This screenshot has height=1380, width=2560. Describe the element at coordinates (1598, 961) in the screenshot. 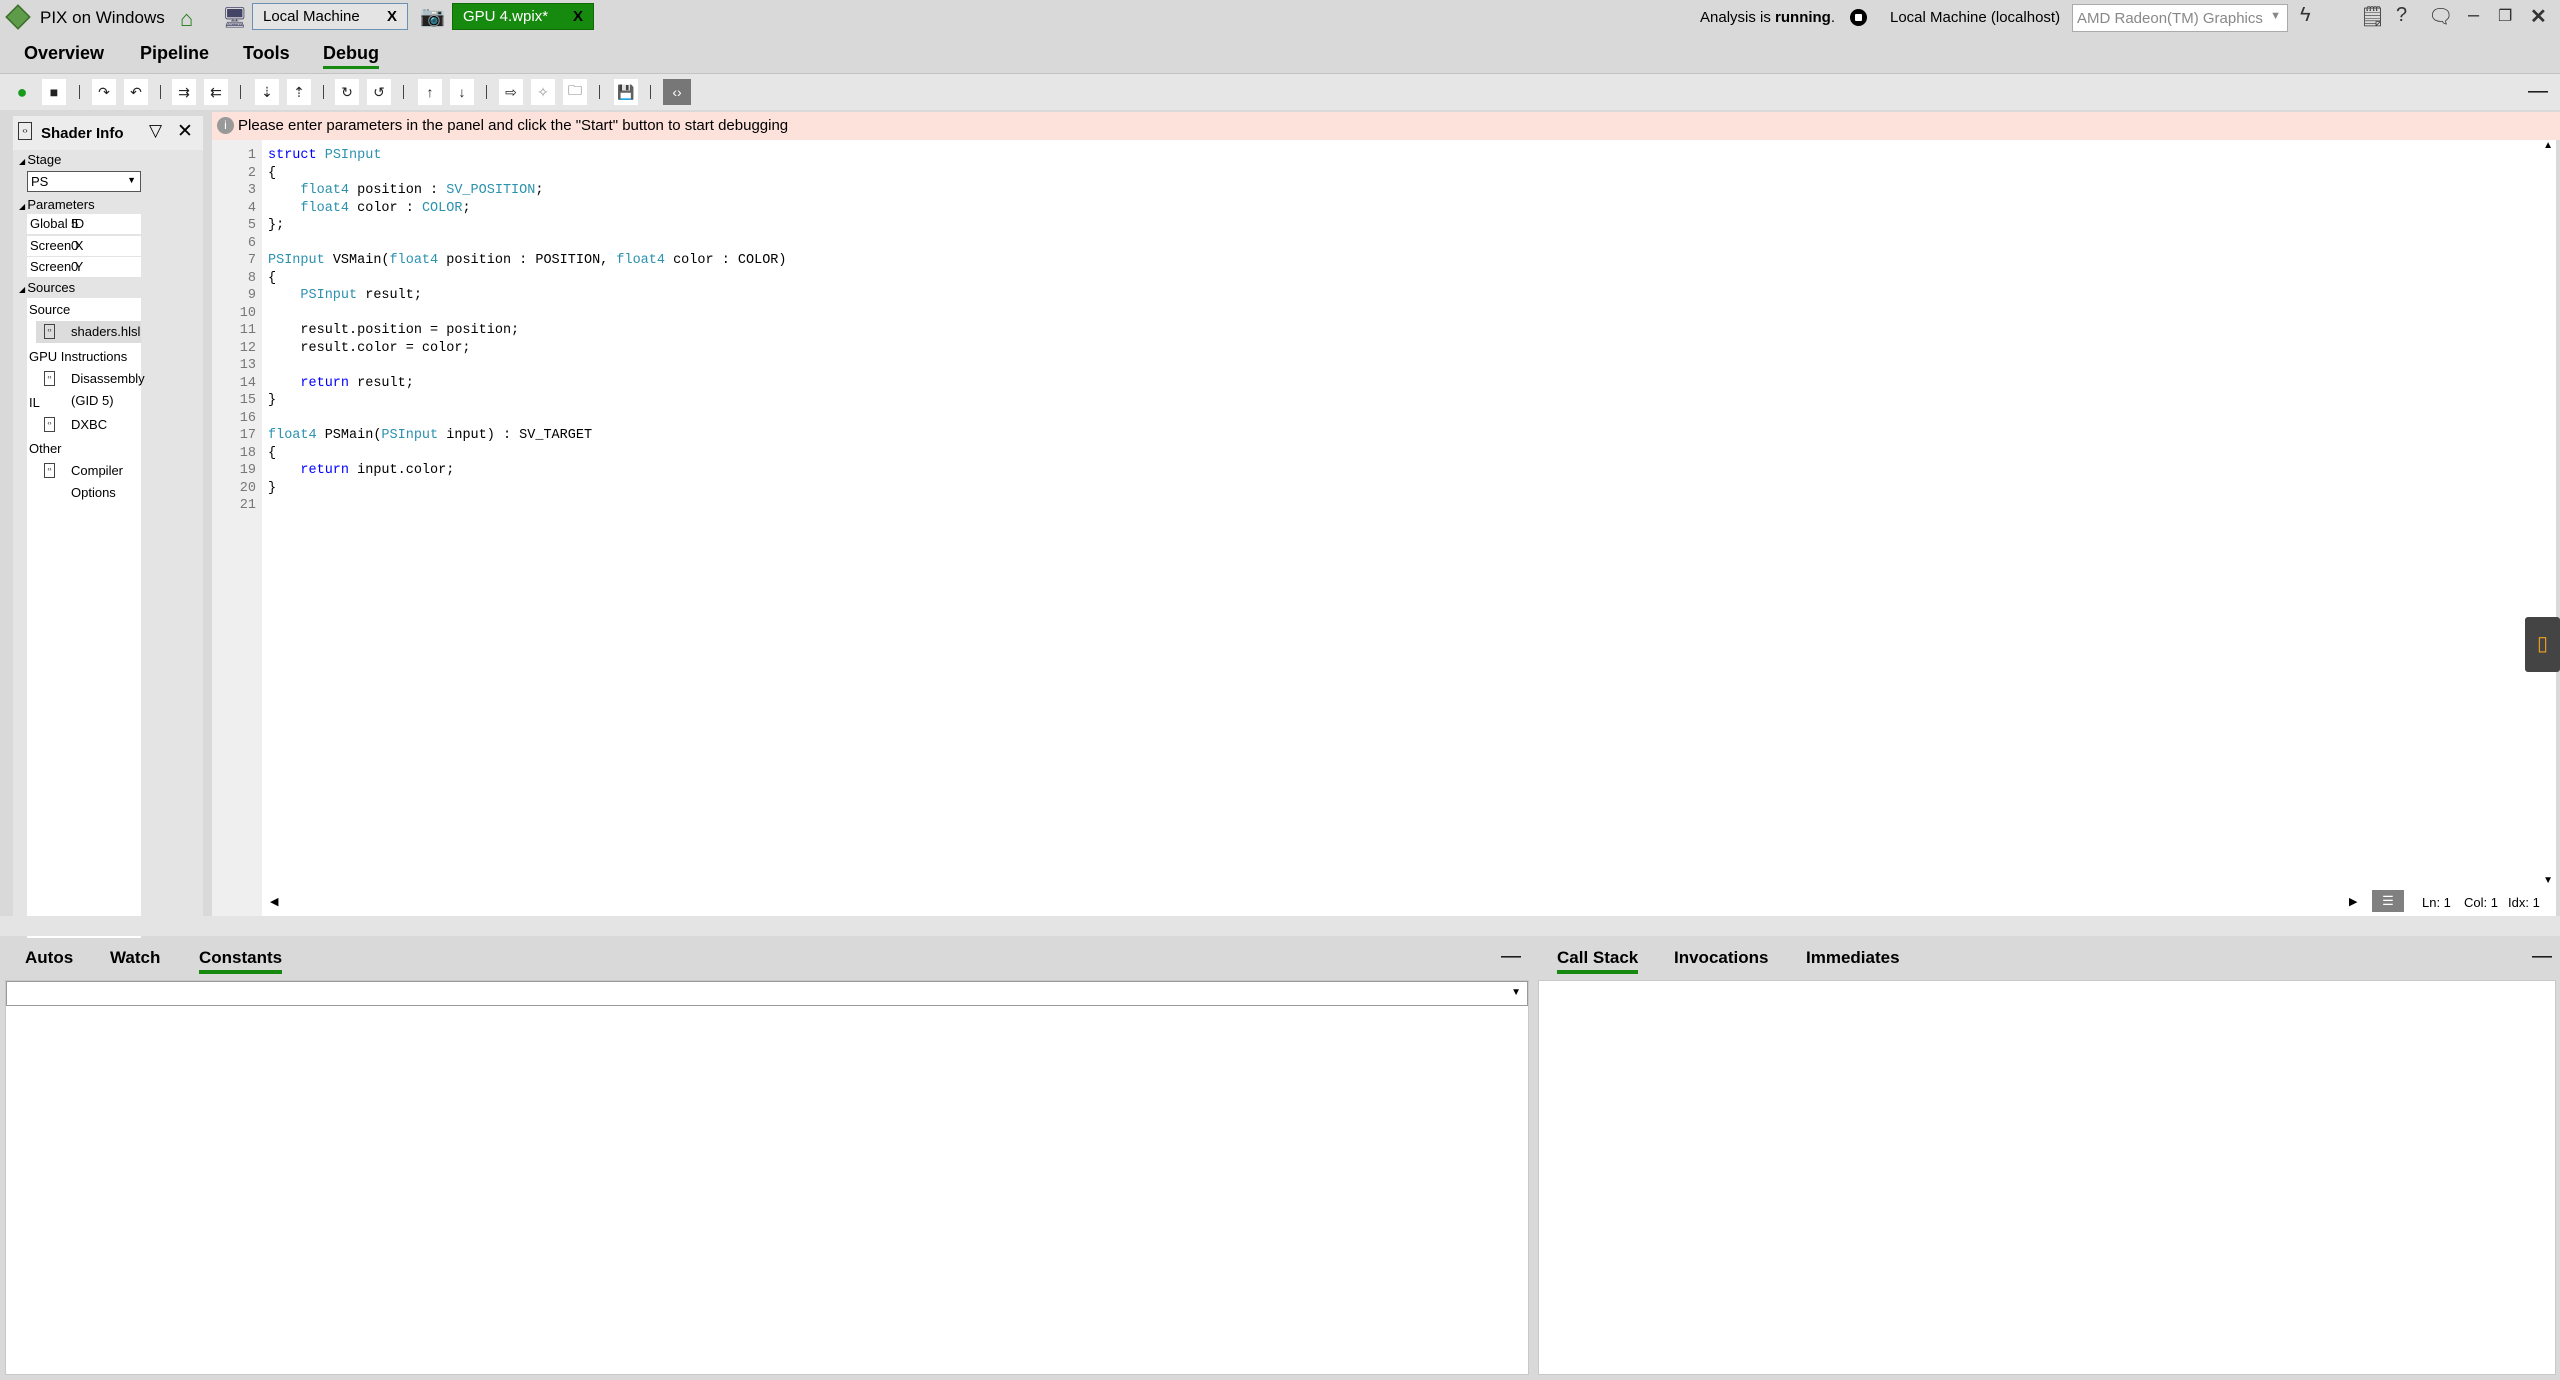

I see `tab-call-stack: Call Stack` at that location.